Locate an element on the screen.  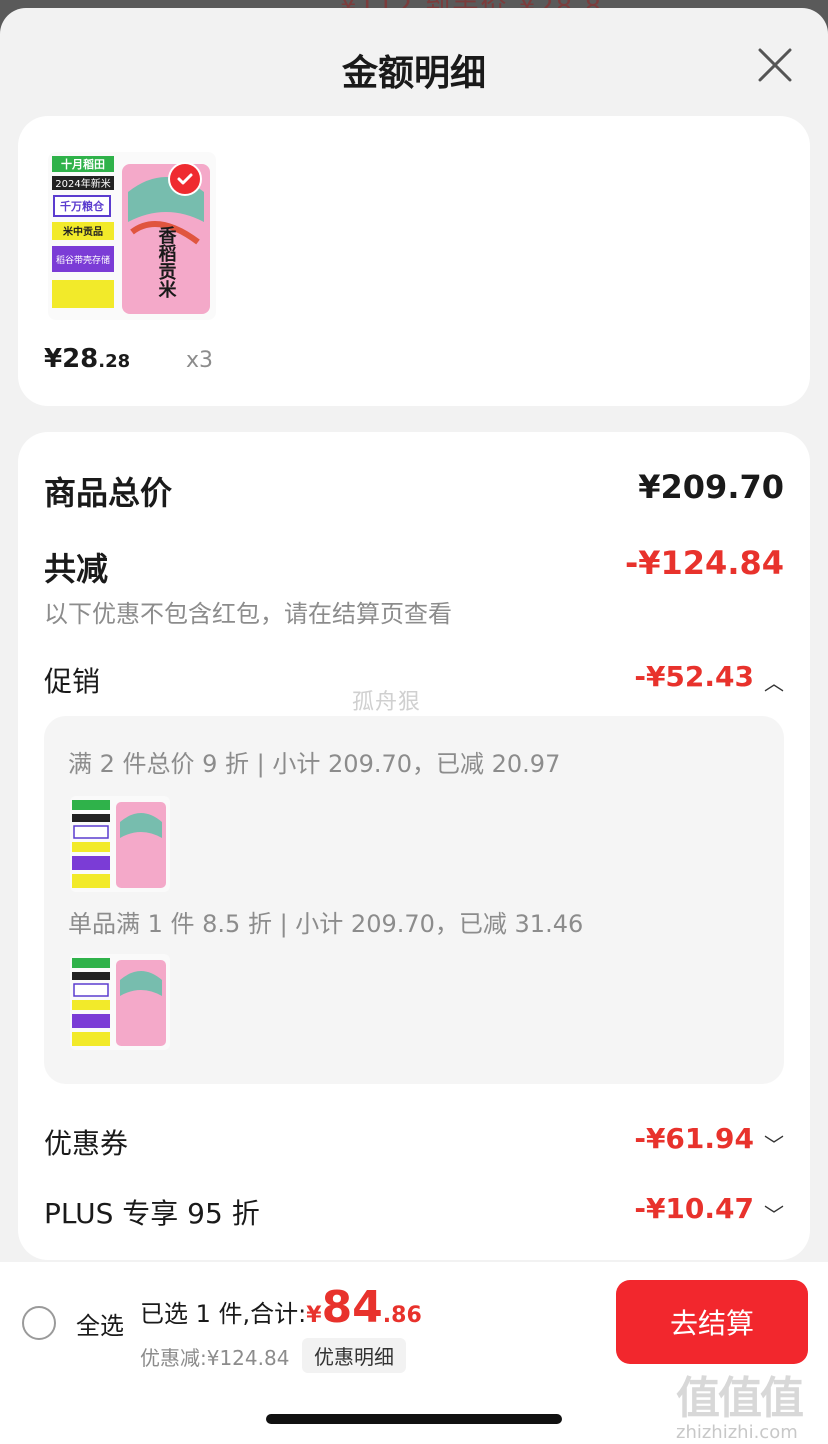
chevron-up-icon: ︿ is located at coordinates (774, 681).